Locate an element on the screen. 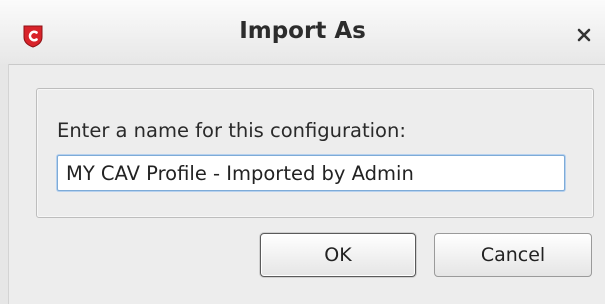  dialog-title: Import As is located at coordinates (302, 31).